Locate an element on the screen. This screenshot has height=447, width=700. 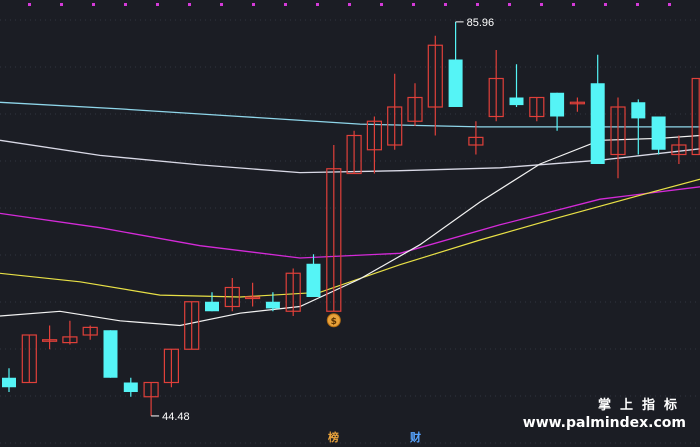
tag-cai: 财 is located at coordinates (415, 437).